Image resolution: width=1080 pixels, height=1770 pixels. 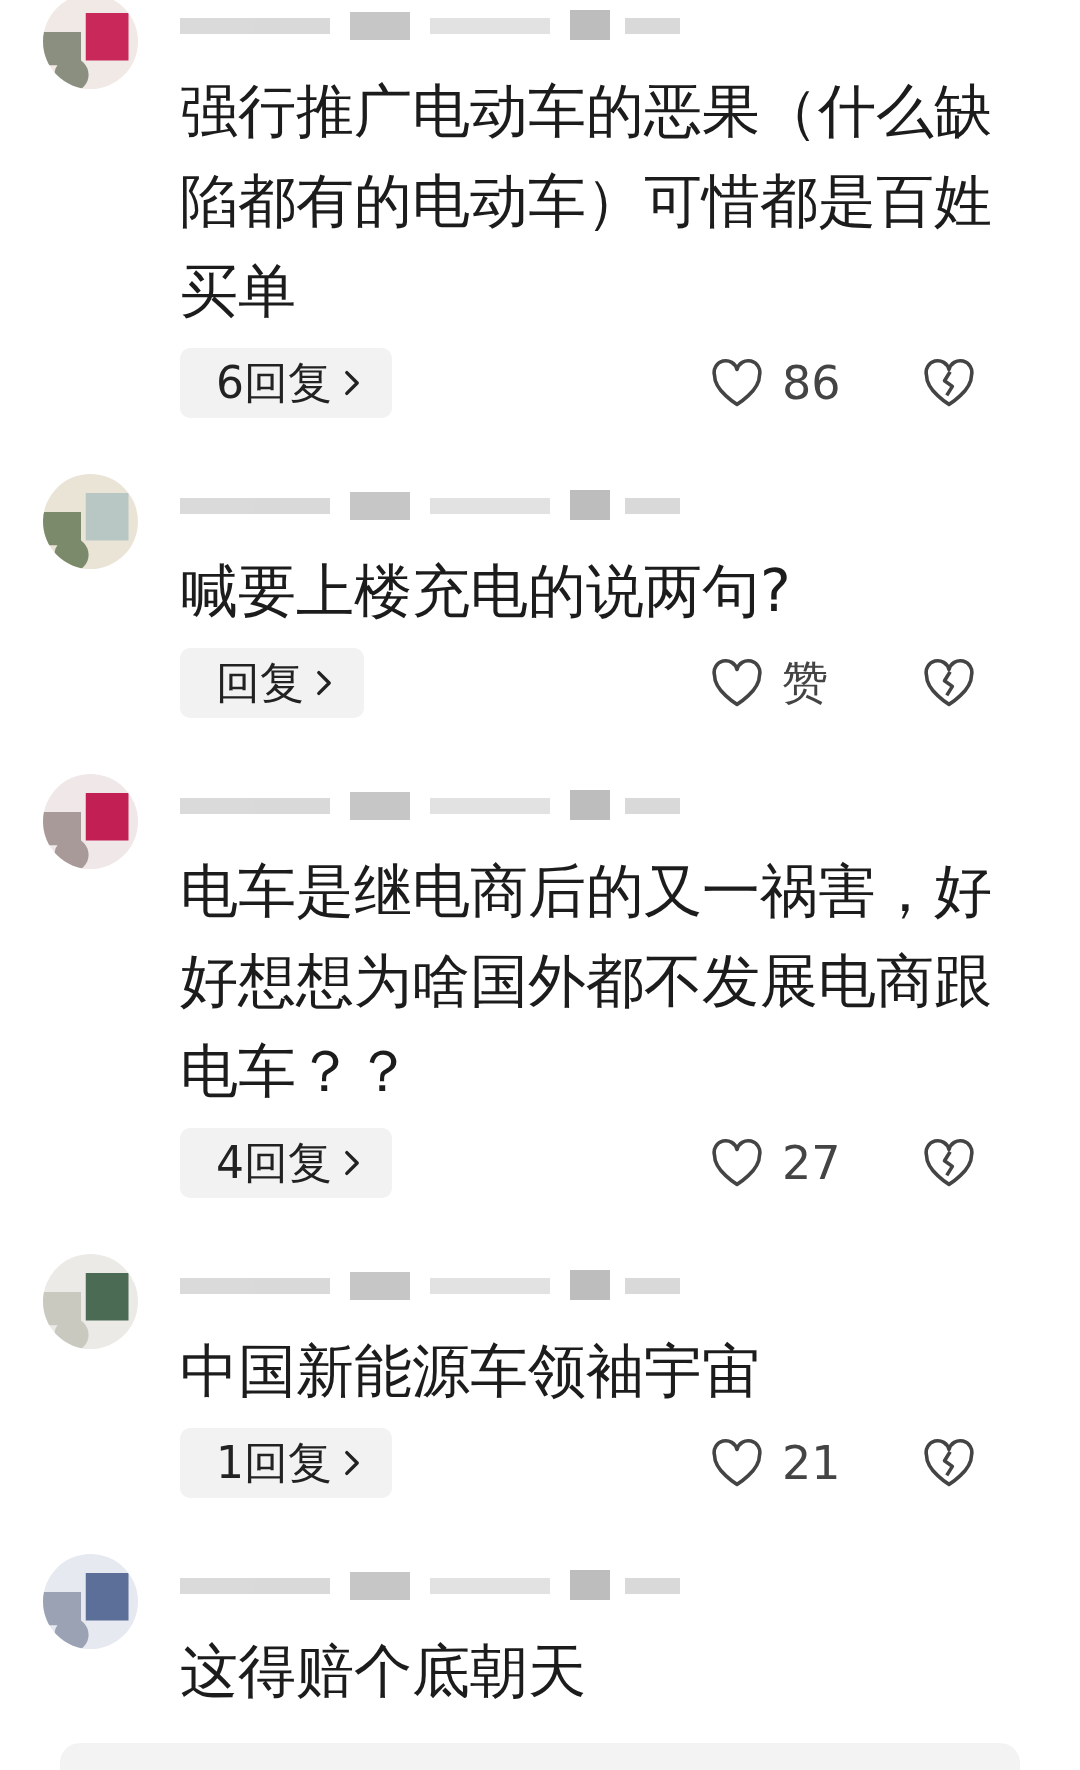 I want to click on like-count: 赞, so click(x=805, y=682).